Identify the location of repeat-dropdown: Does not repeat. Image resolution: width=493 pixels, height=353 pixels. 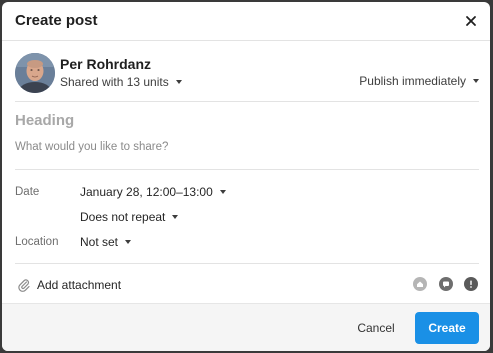
(129, 217).